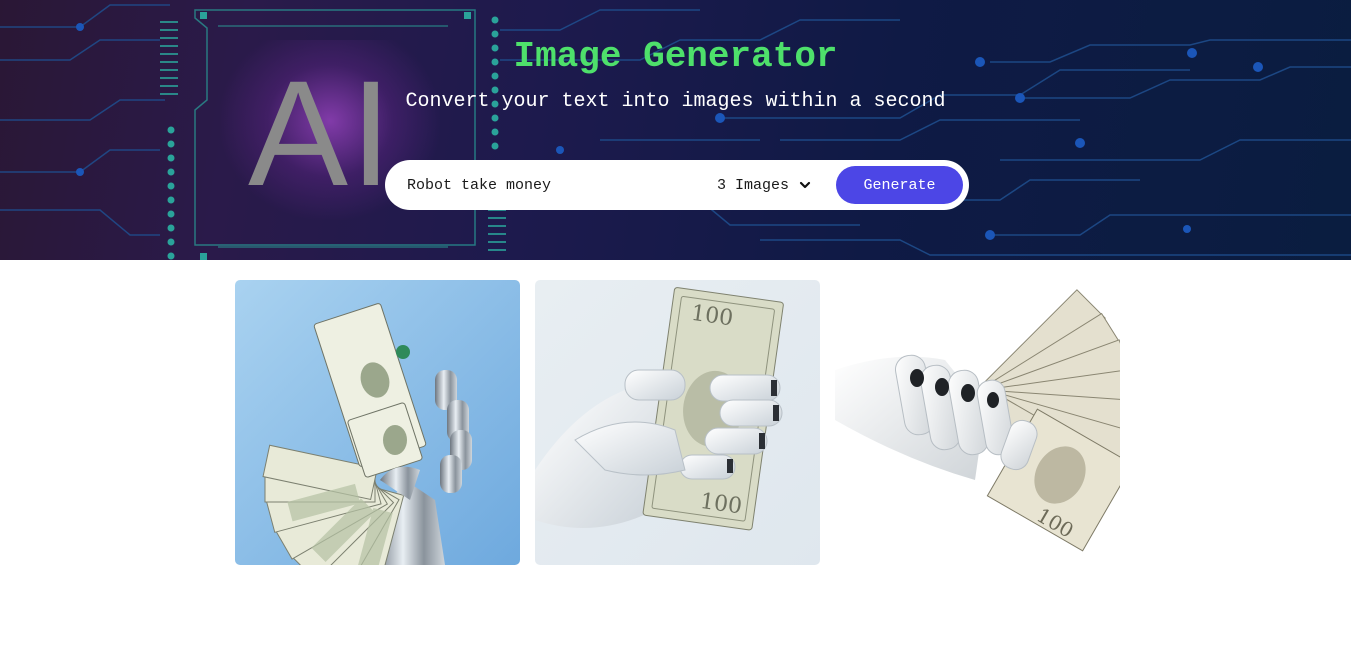 The image size is (1351, 645). I want to click on generated-image-3: 100, so click(977, 422).